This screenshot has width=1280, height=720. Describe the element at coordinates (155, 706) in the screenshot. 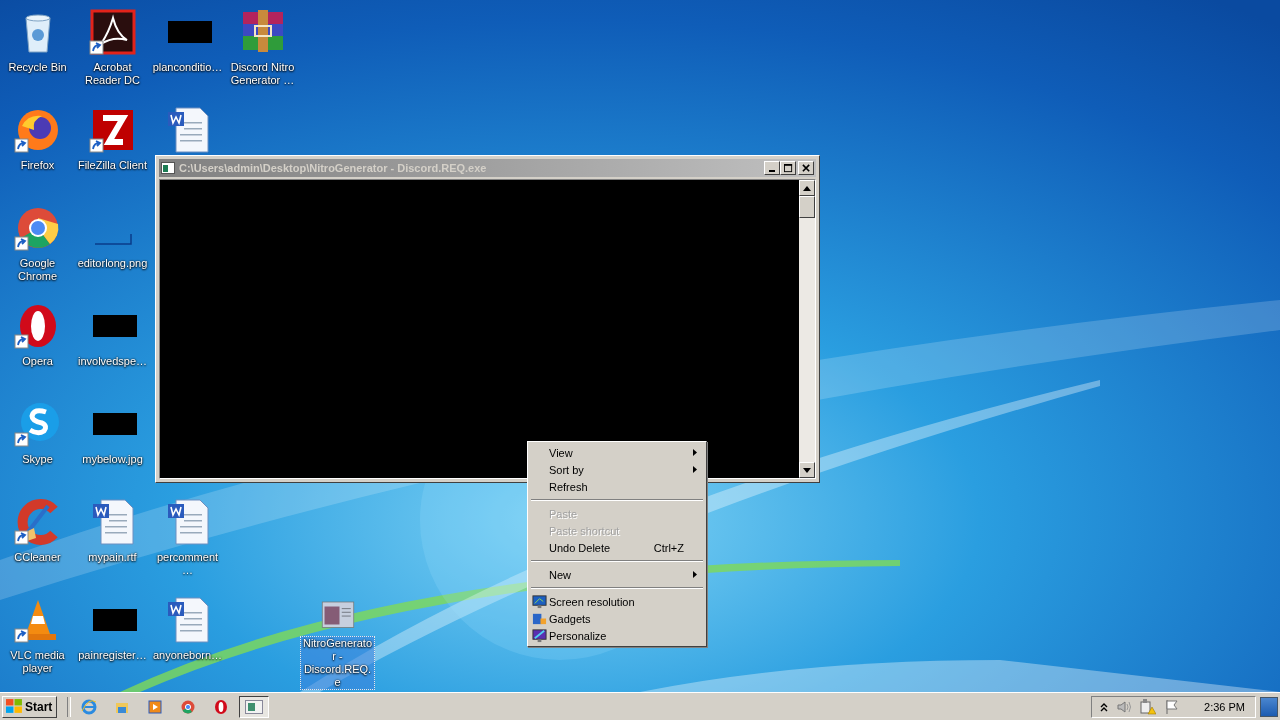

I see `media-player-icon` at that location.